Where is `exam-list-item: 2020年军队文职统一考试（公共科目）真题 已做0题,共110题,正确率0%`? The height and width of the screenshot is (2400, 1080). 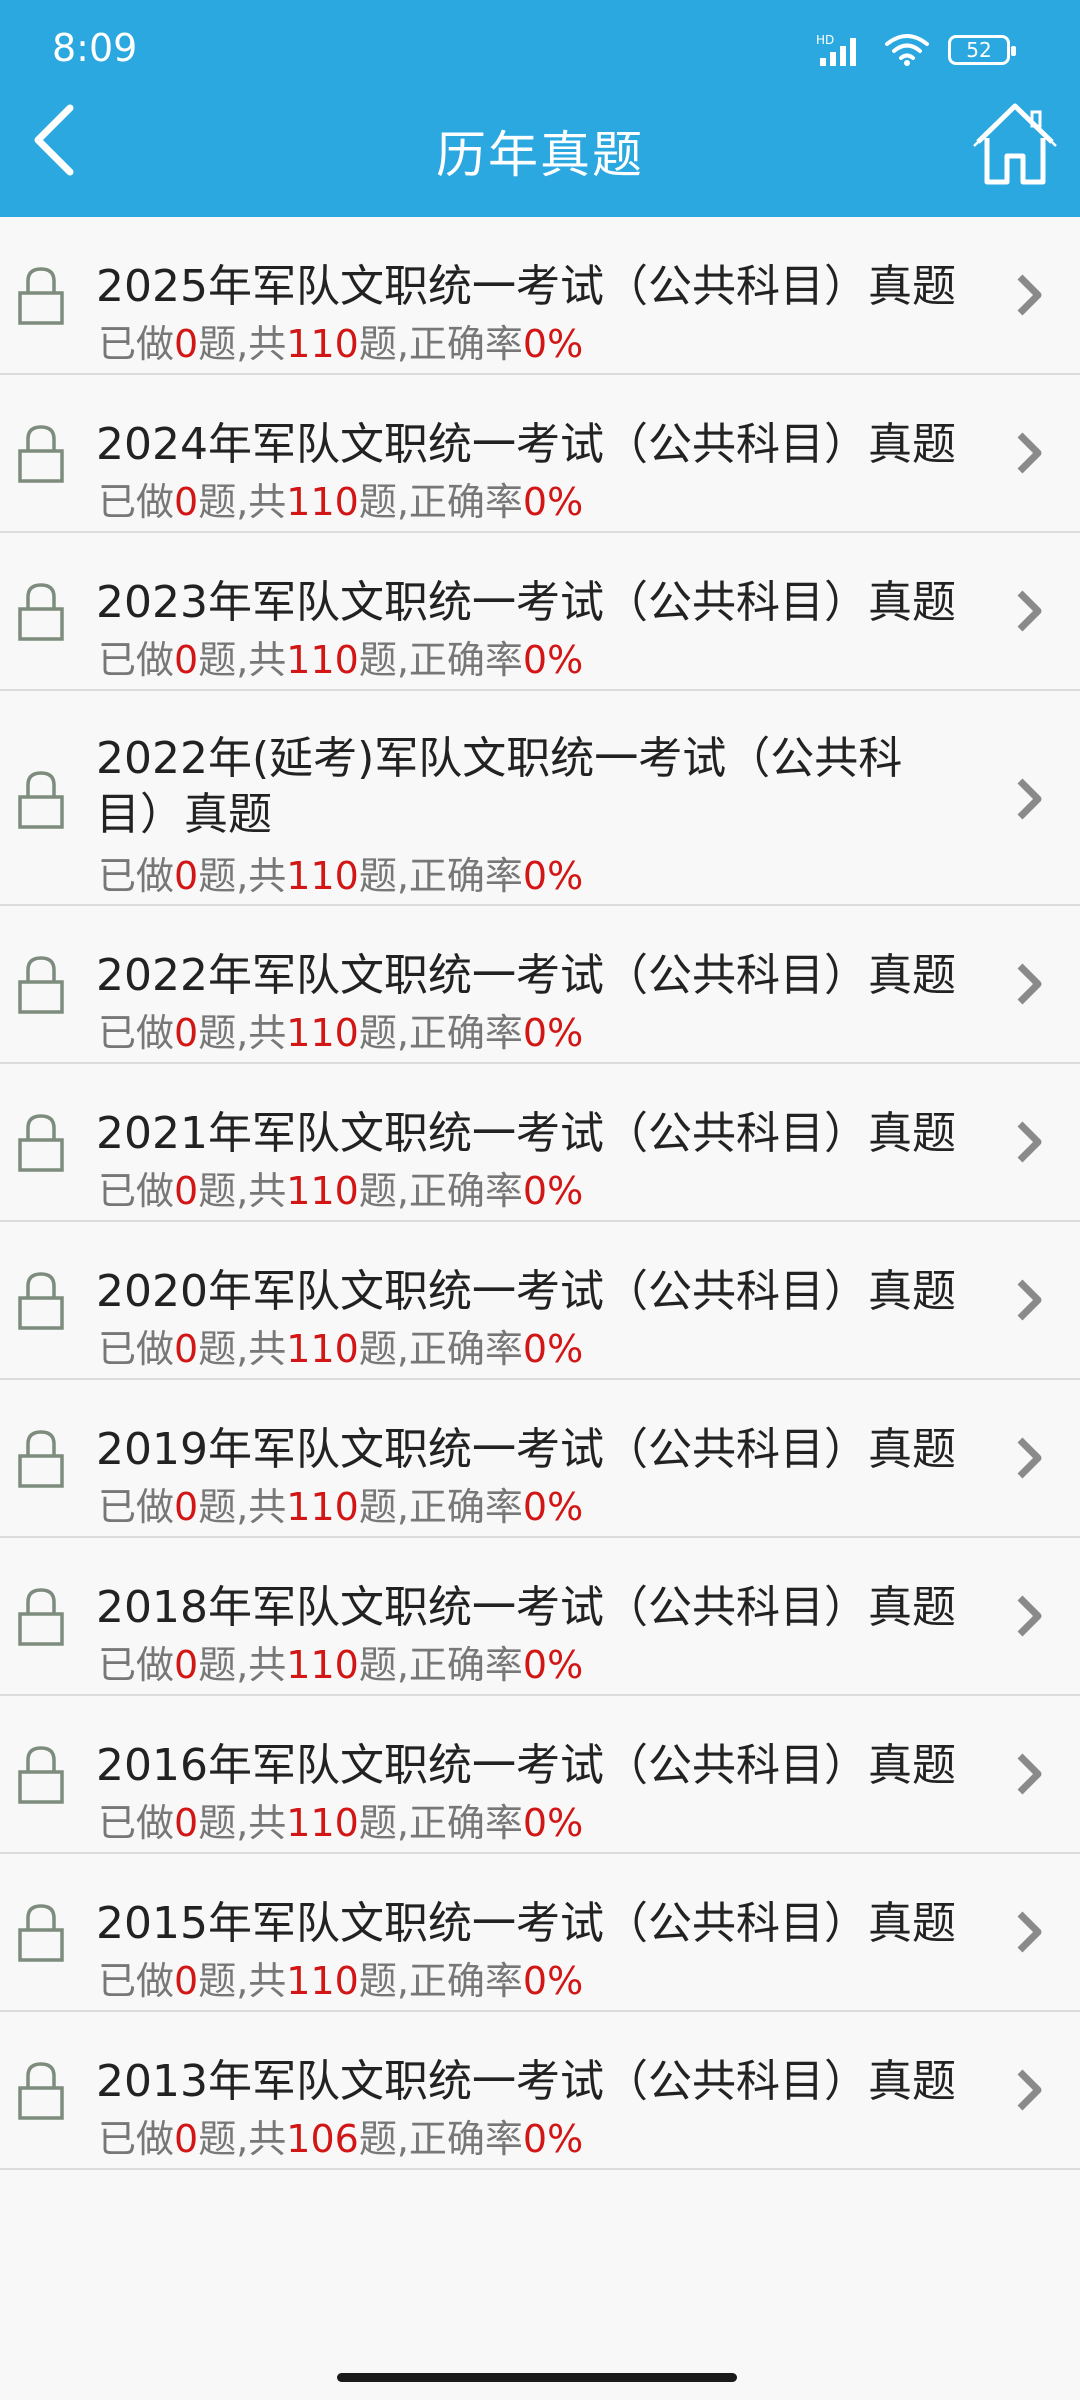 exam-list-item: 2020年军队文职统一考试（公共科目）真题 已做0题,共110题,正确率0% is located at coordinates (540, 1301).